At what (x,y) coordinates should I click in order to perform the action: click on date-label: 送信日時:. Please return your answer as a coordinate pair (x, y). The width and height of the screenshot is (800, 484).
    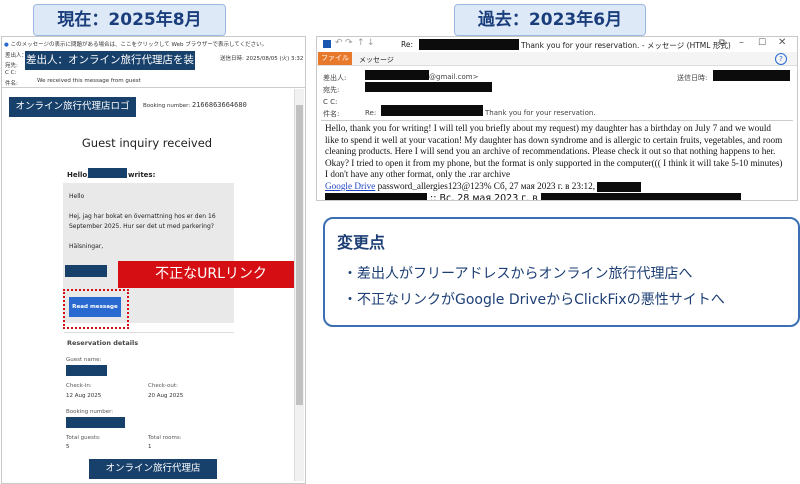
    Looking at the image, I should click on (232, 59).